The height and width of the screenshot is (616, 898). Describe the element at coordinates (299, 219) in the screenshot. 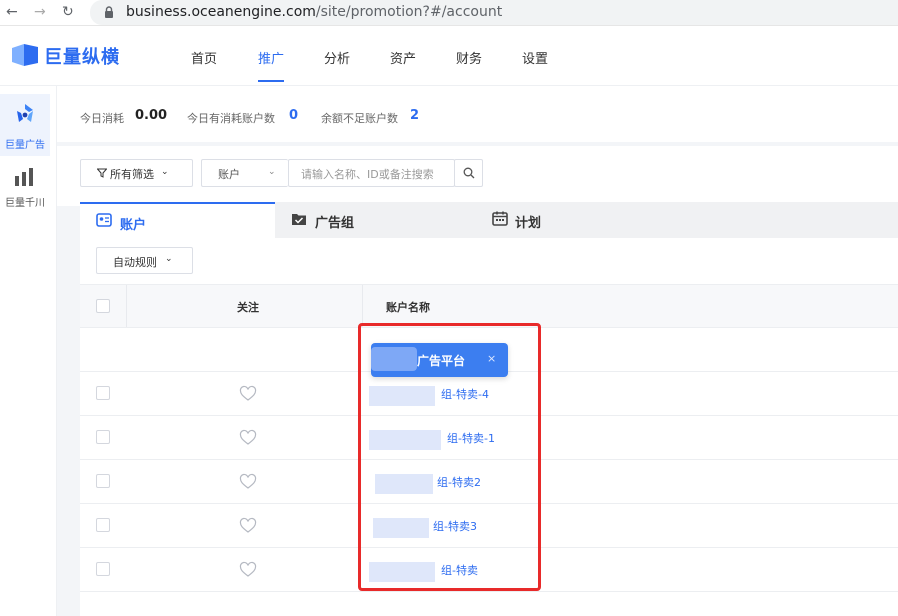

I see `folder-check-icon` at that location.